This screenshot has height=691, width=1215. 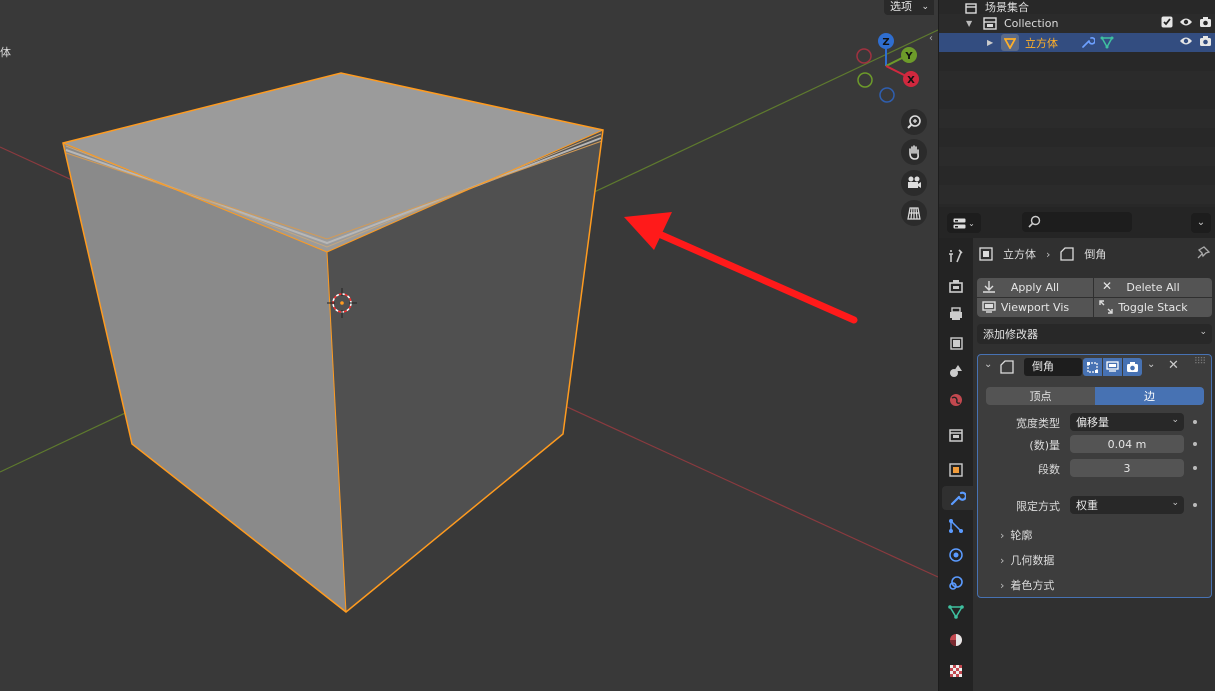 I want to click on pin-icon, so click(x=1204, y=254).